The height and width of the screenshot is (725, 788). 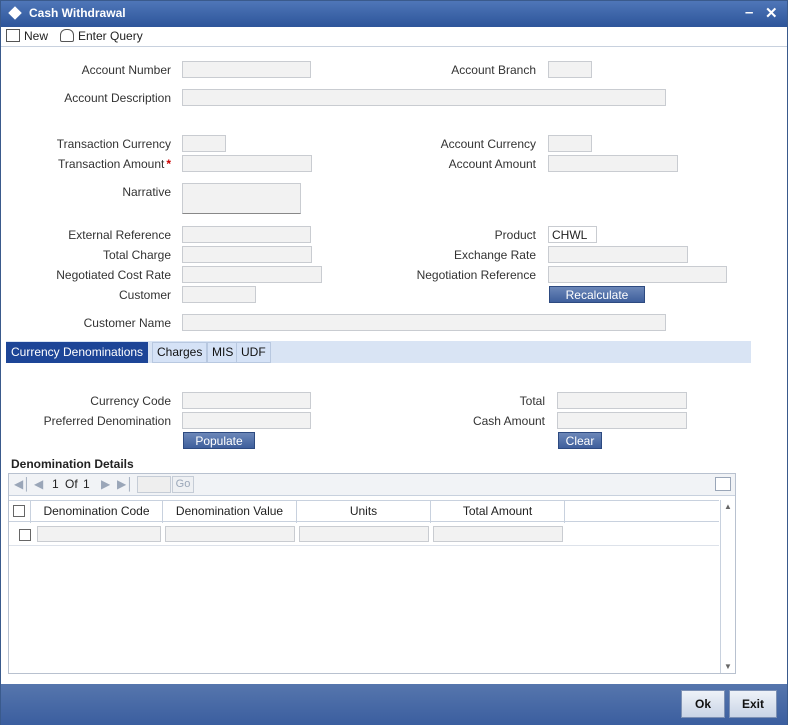 I want to click on select-all-checkbox, so click(x=19, y=511).